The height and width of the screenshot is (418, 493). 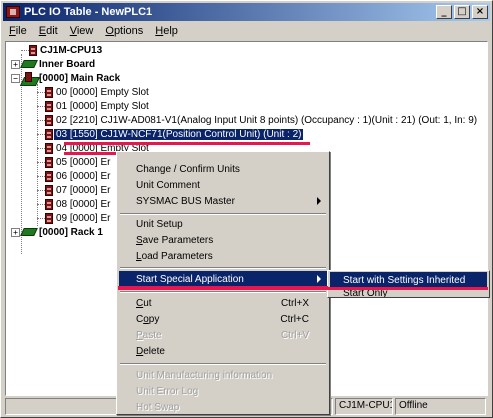 I want to click on menu-sysmac-bus-master: SYSMAC BUS Master, so click(x=223, y=201).